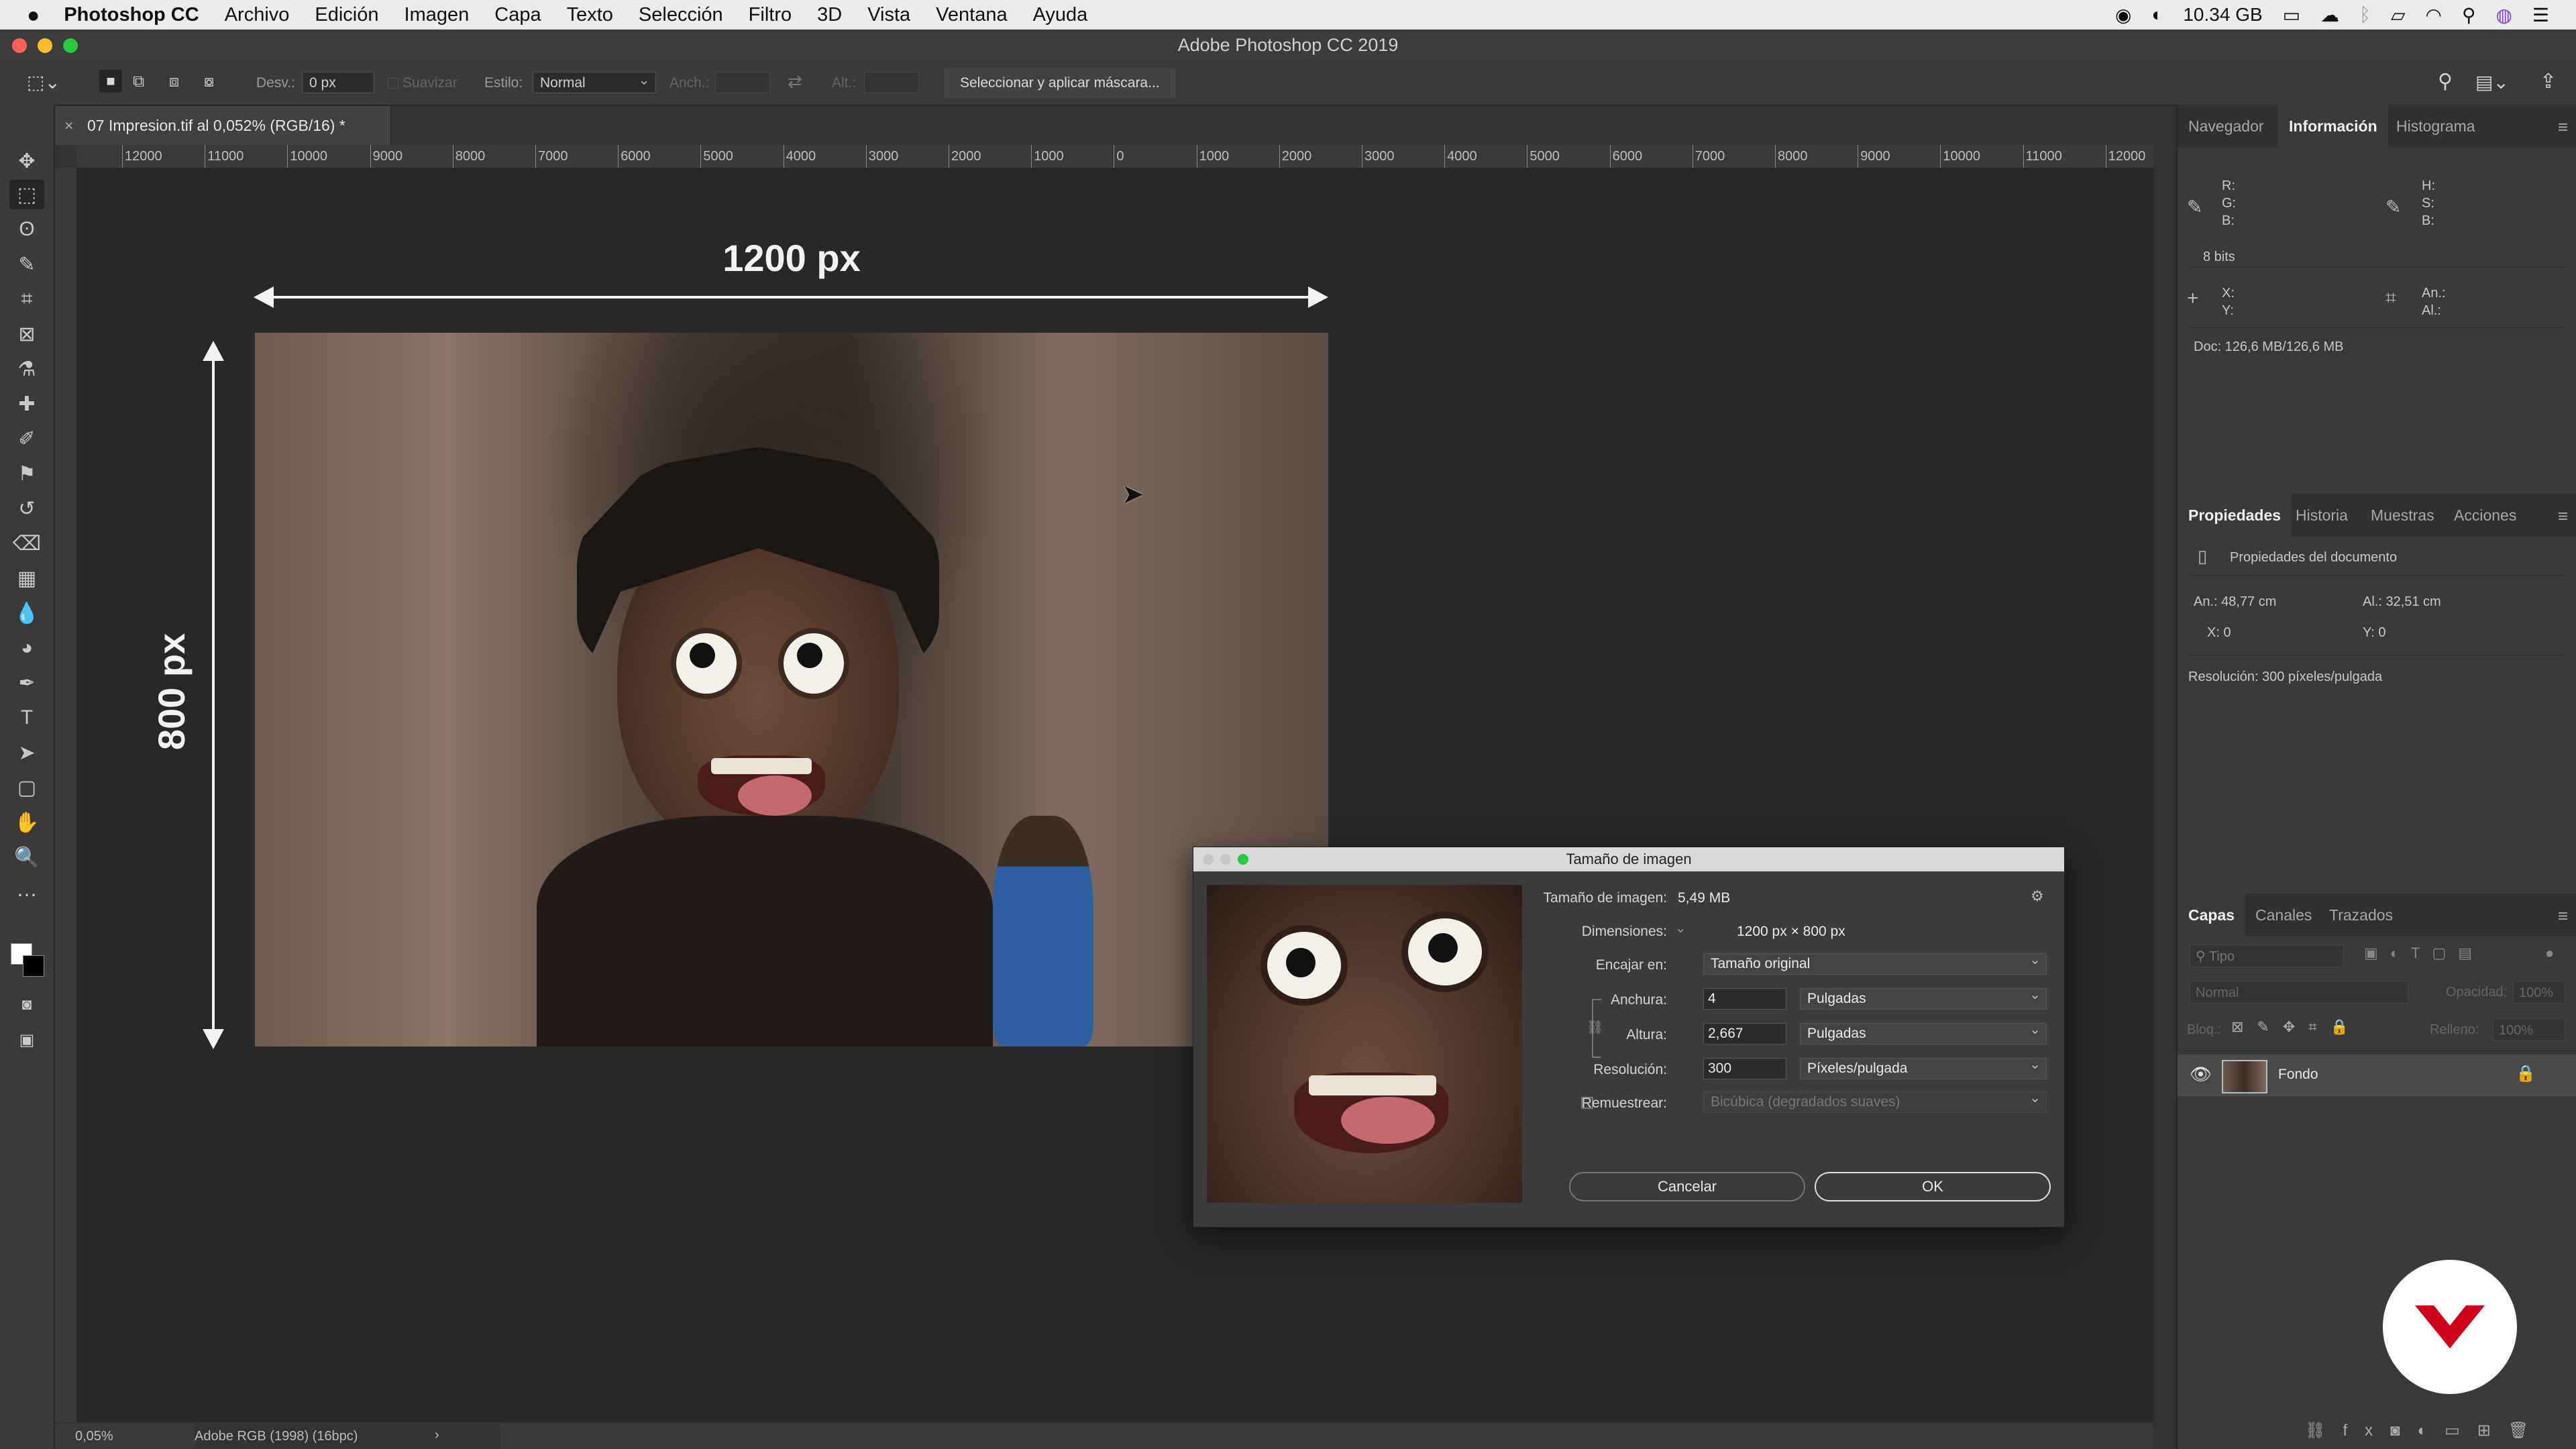 This screenshot has width=2576, height=1449. What do you see at coordinates (26, 822) in the screenshot?
I see `hand-tool-icon: ✋` at bounding box center [26, 822].